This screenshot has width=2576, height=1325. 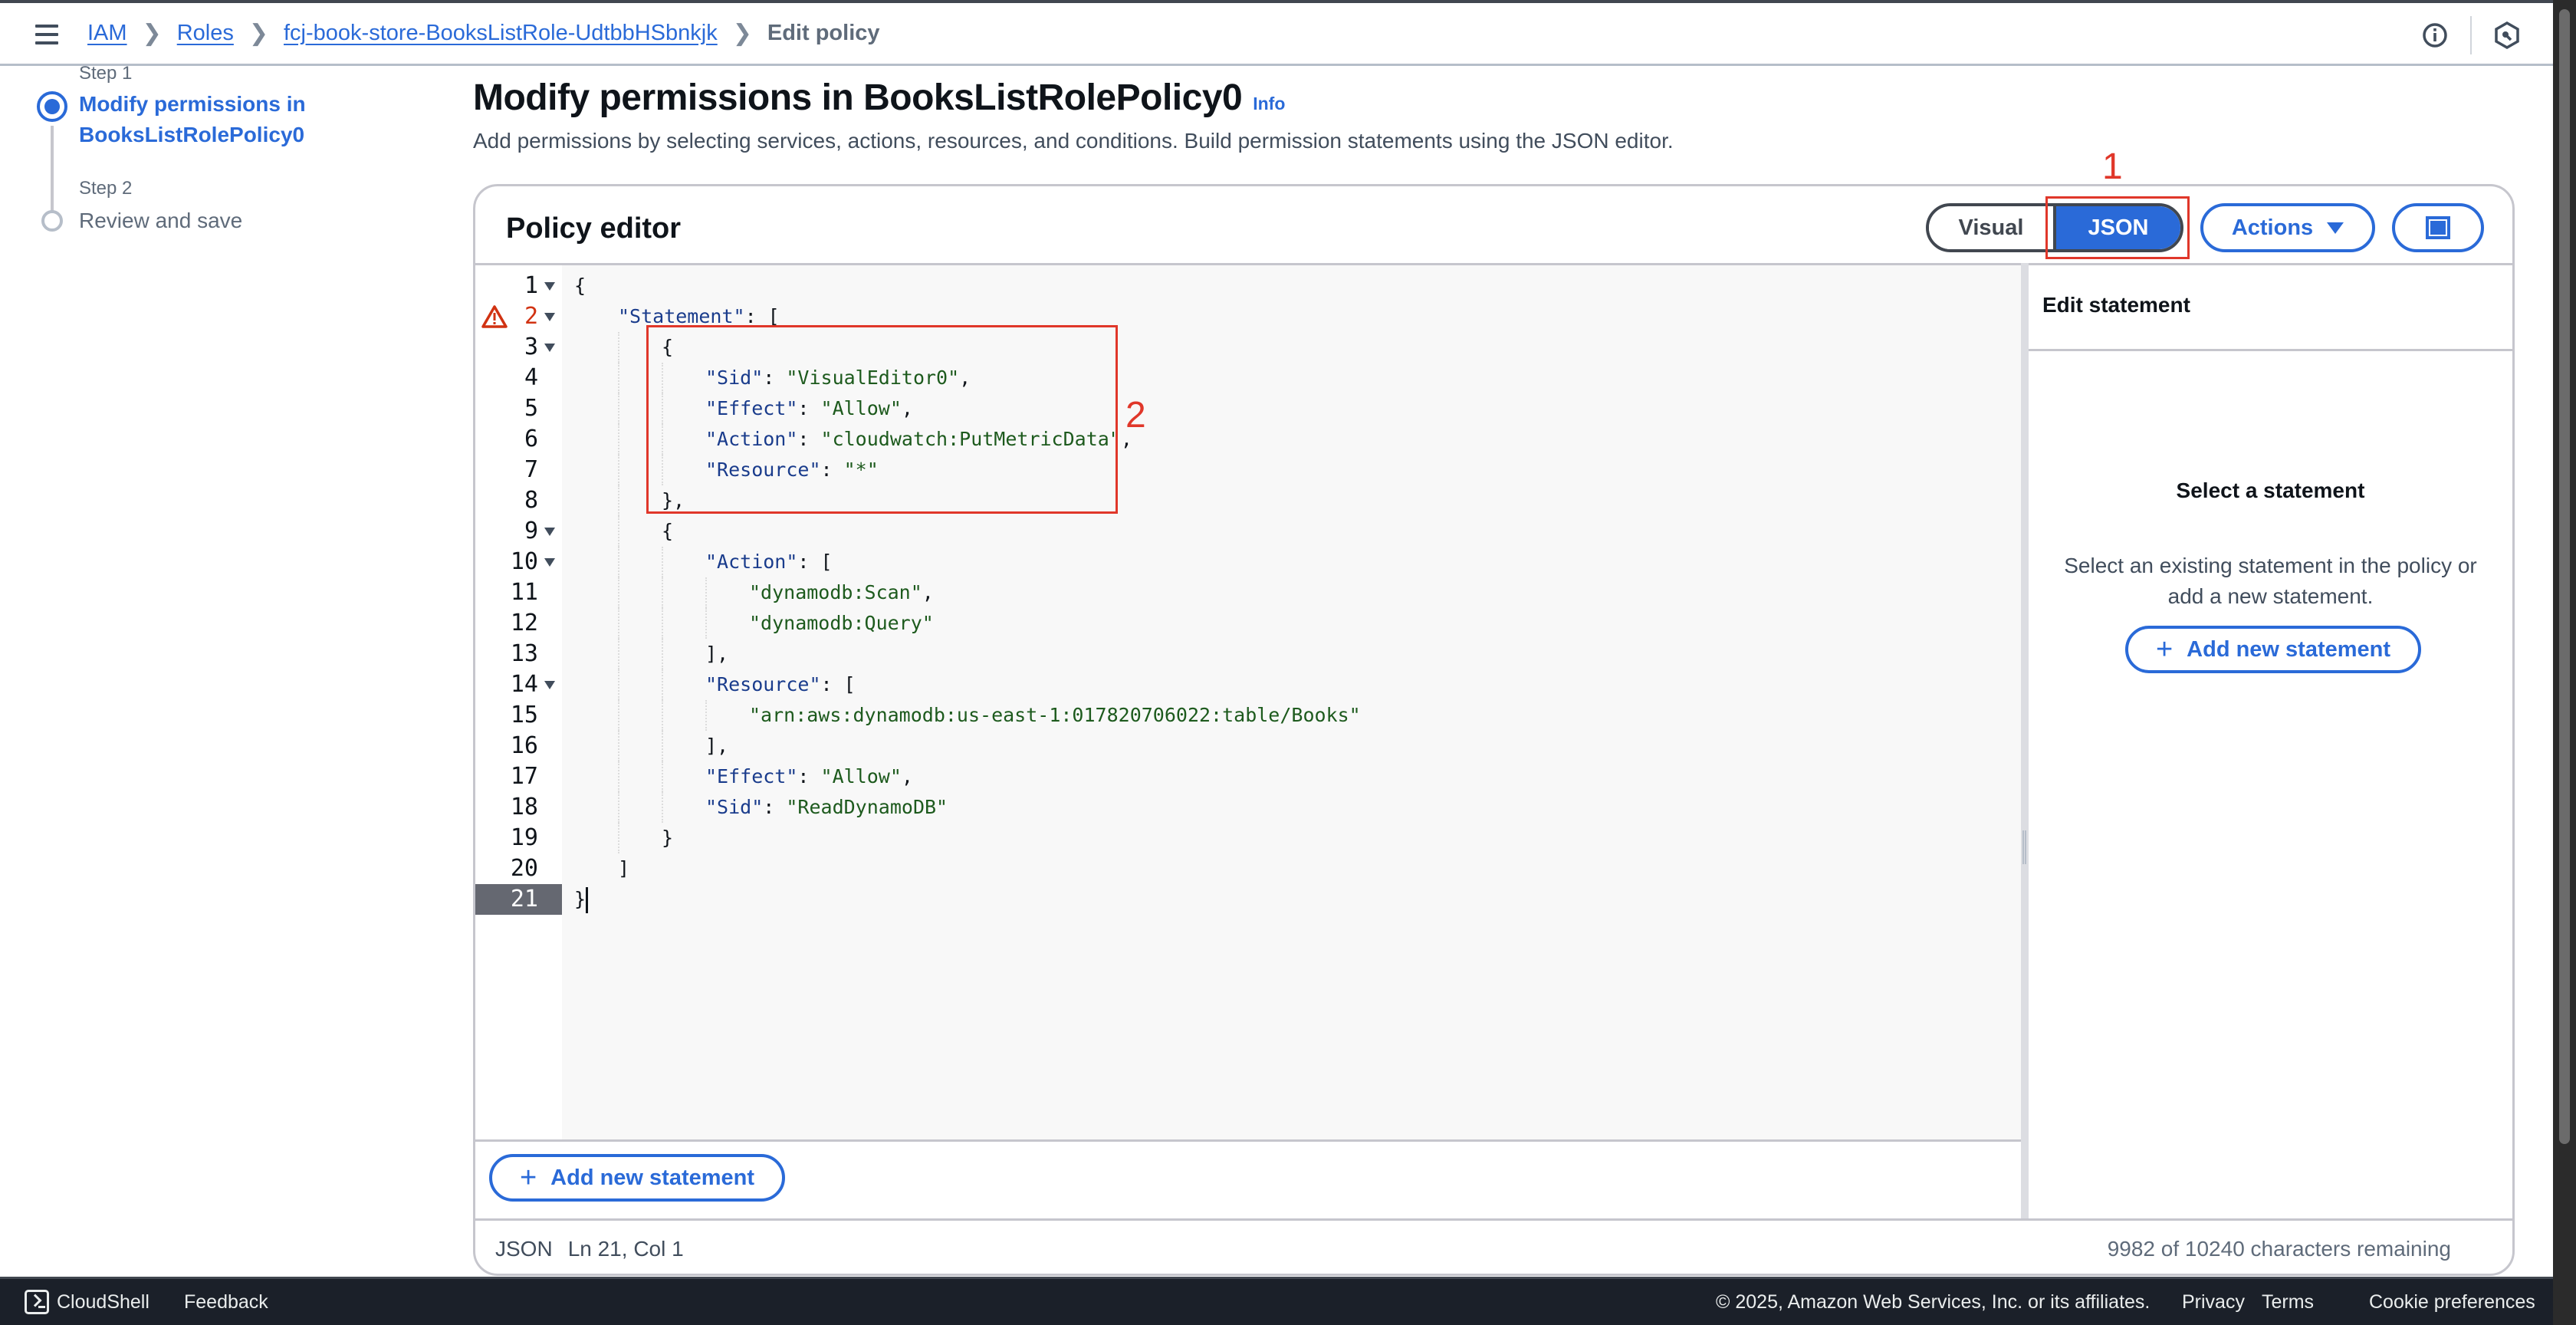 I want to click on add-statement-label: Add new statement, so click(x=652, y=1177).